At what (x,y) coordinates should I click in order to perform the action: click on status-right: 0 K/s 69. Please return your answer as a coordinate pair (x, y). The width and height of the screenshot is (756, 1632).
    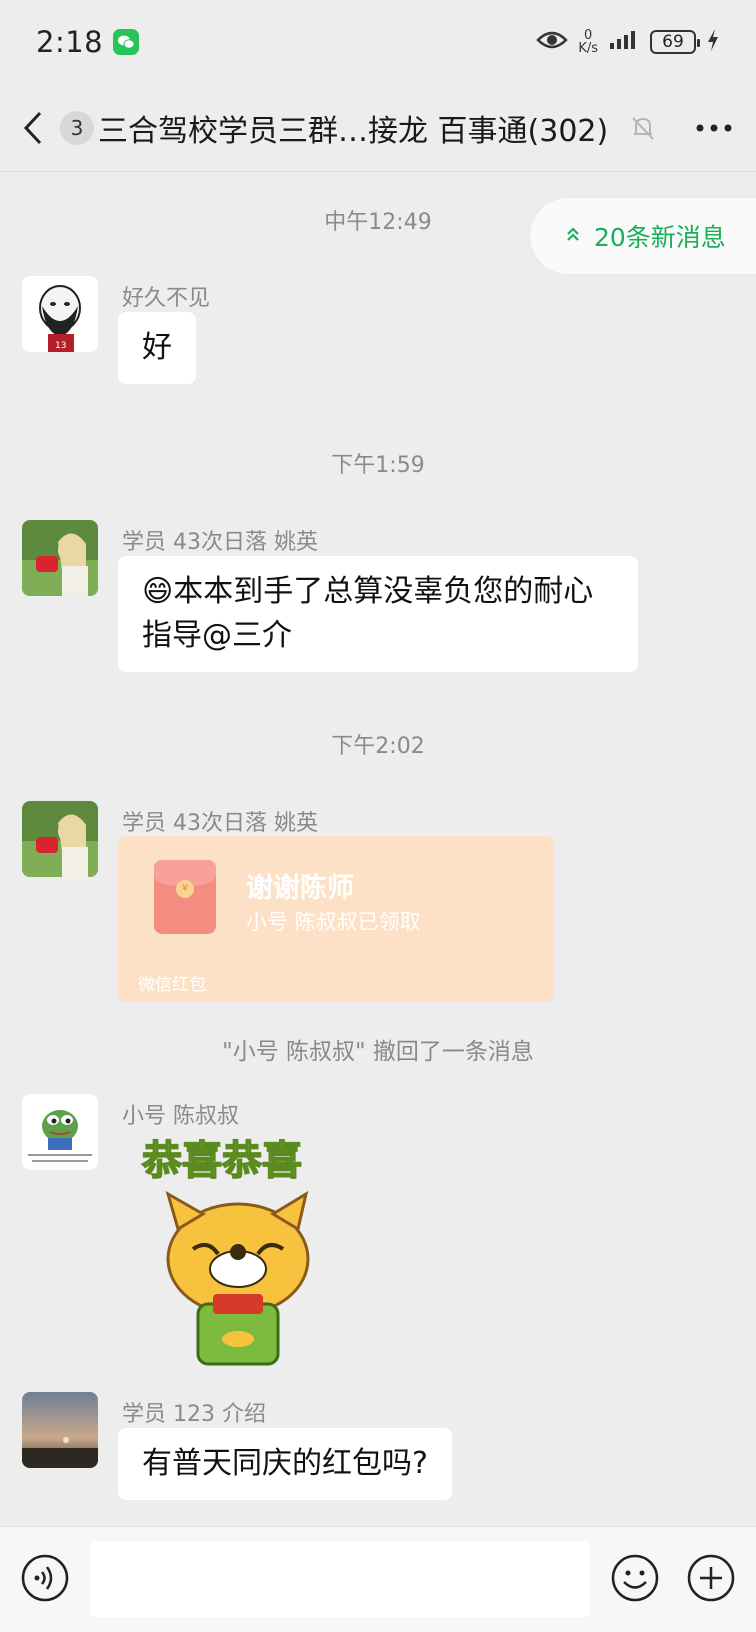
    Looking at the image, I should click on (628, 42).